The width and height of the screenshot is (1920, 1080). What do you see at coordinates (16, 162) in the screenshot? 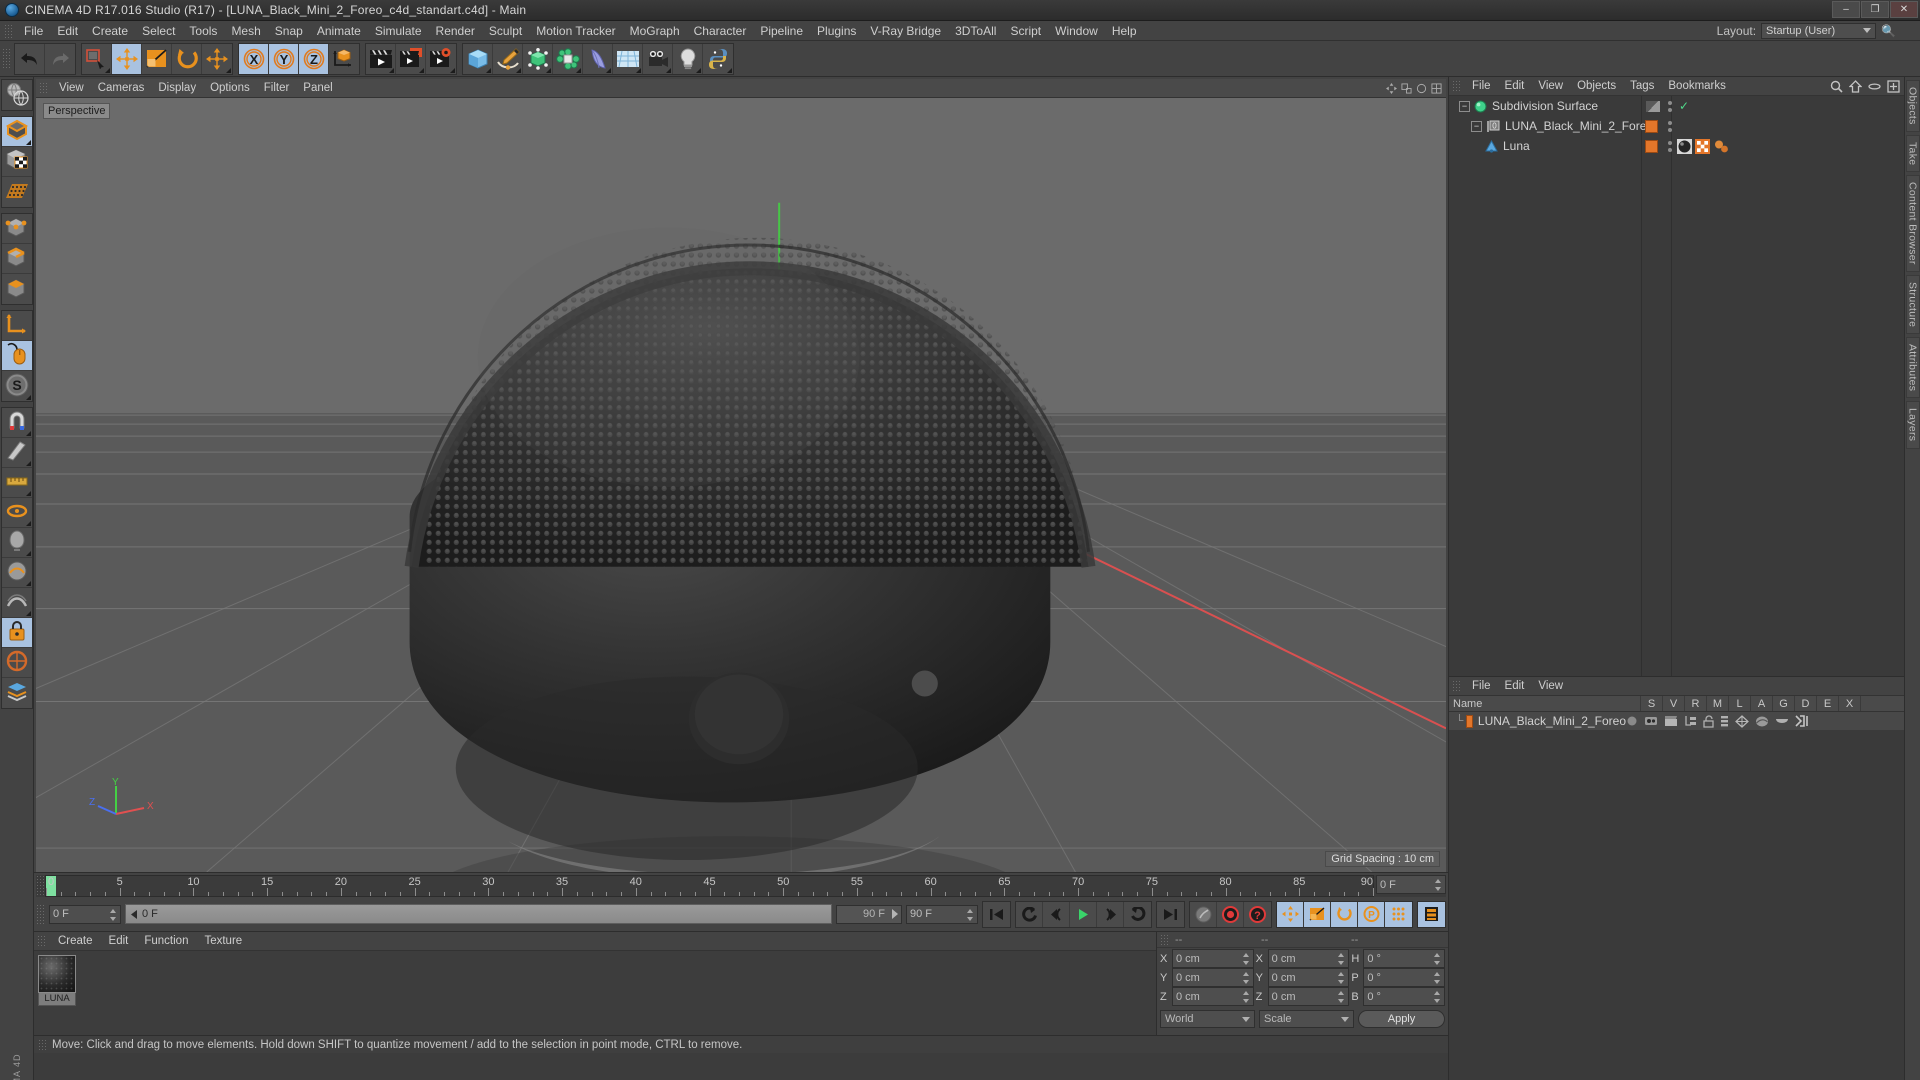
I see `texture-mode-button` at bounding box center [16, 162].